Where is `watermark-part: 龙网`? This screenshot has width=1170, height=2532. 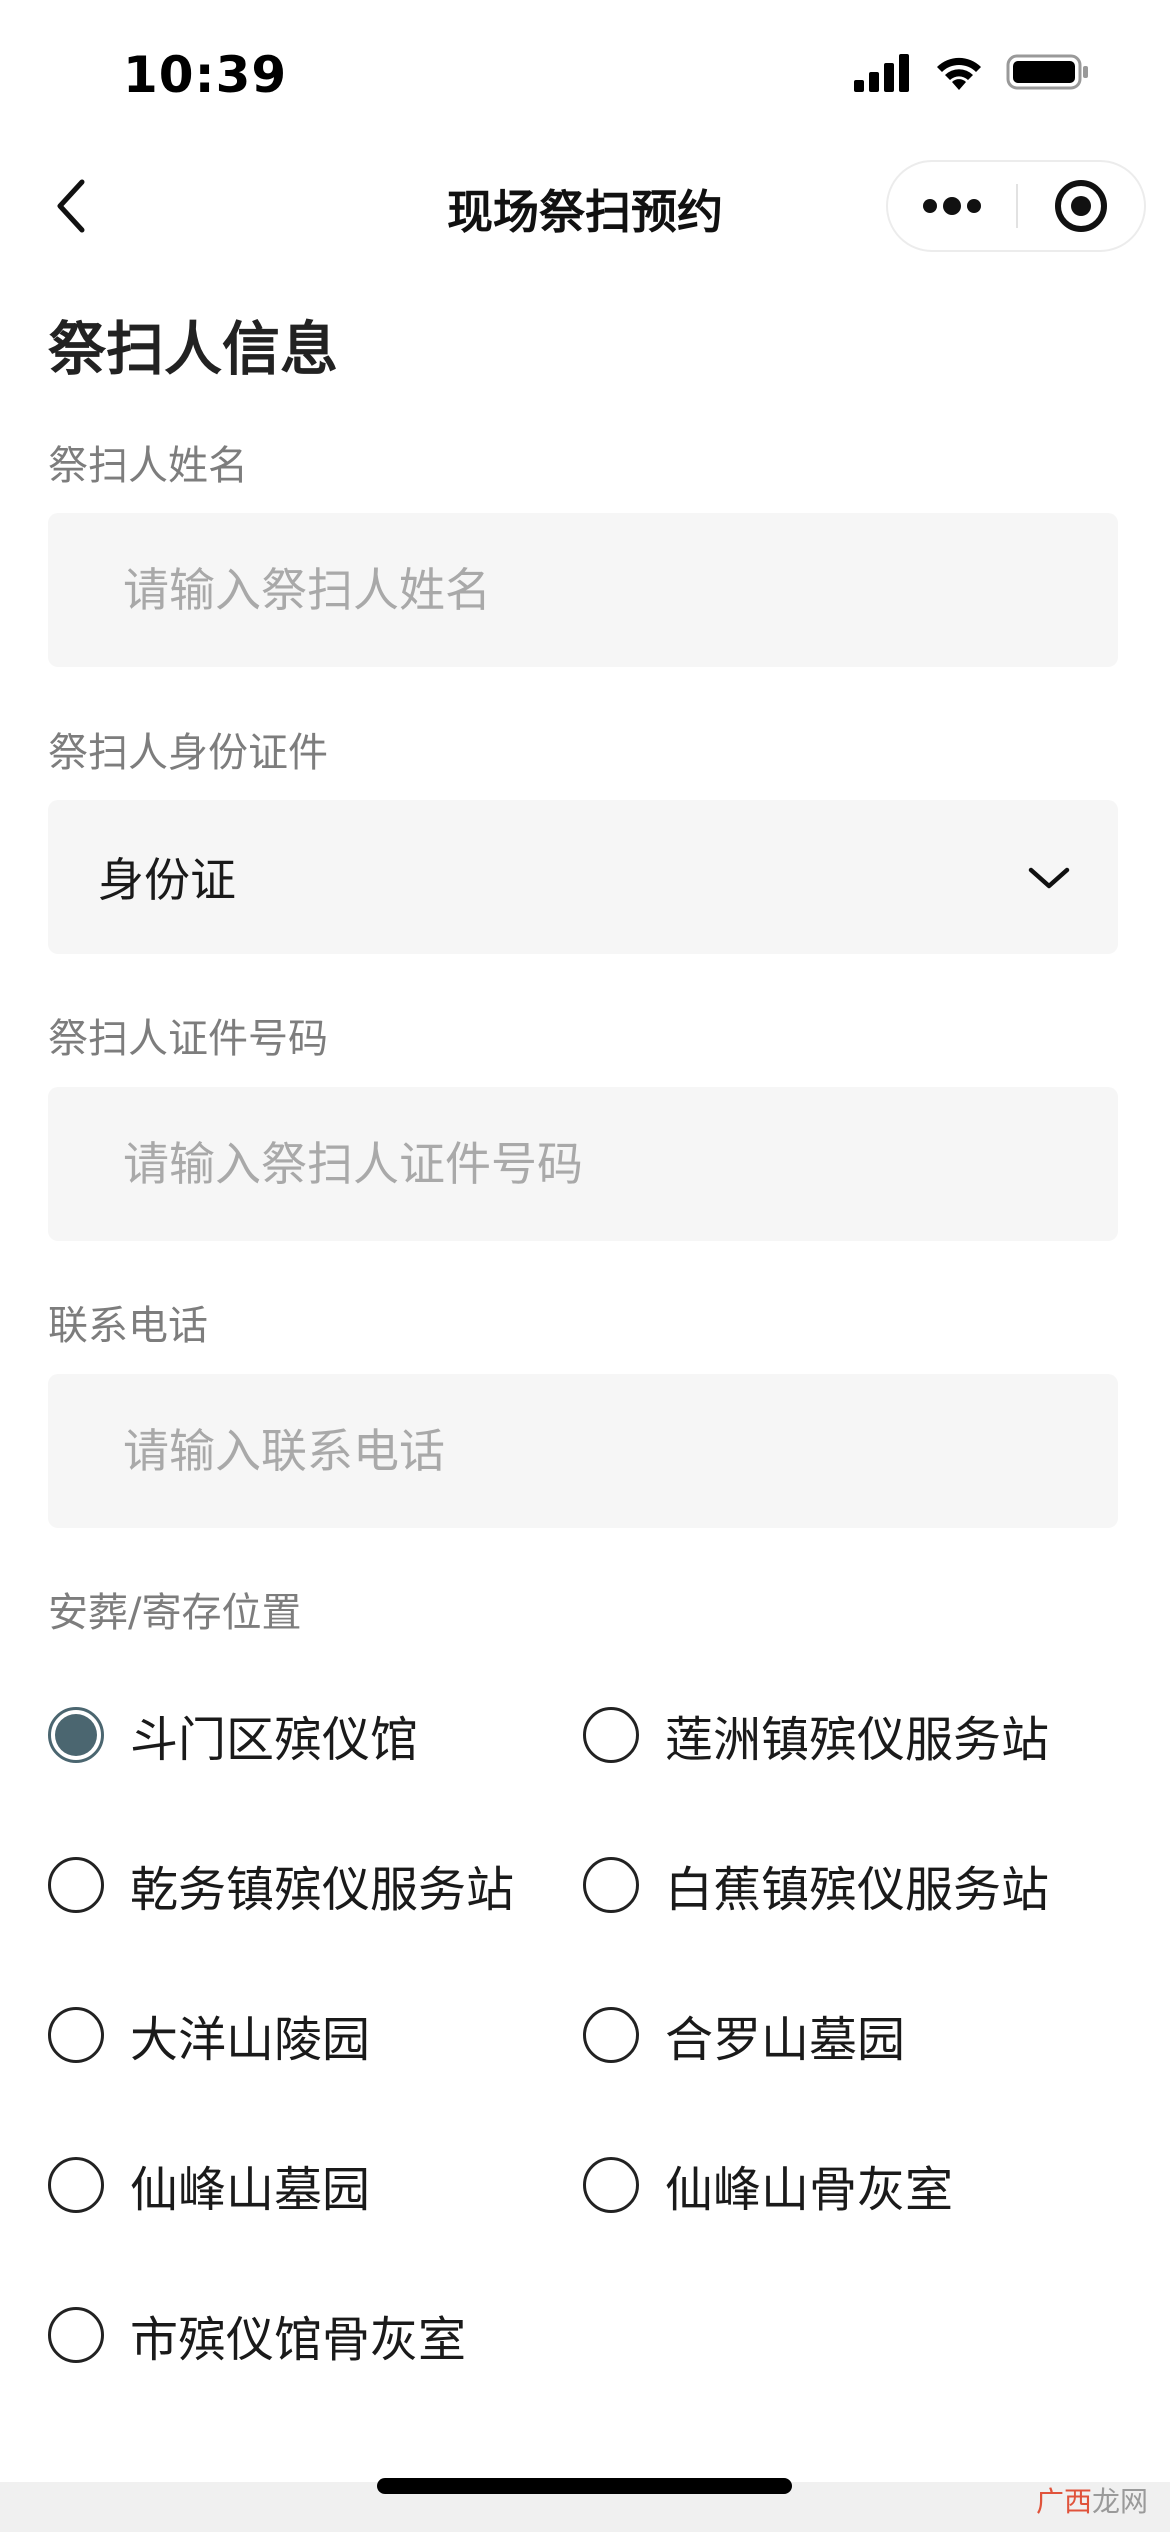
watermark-part: 龙网 is located at coordinates (1119, 2501).